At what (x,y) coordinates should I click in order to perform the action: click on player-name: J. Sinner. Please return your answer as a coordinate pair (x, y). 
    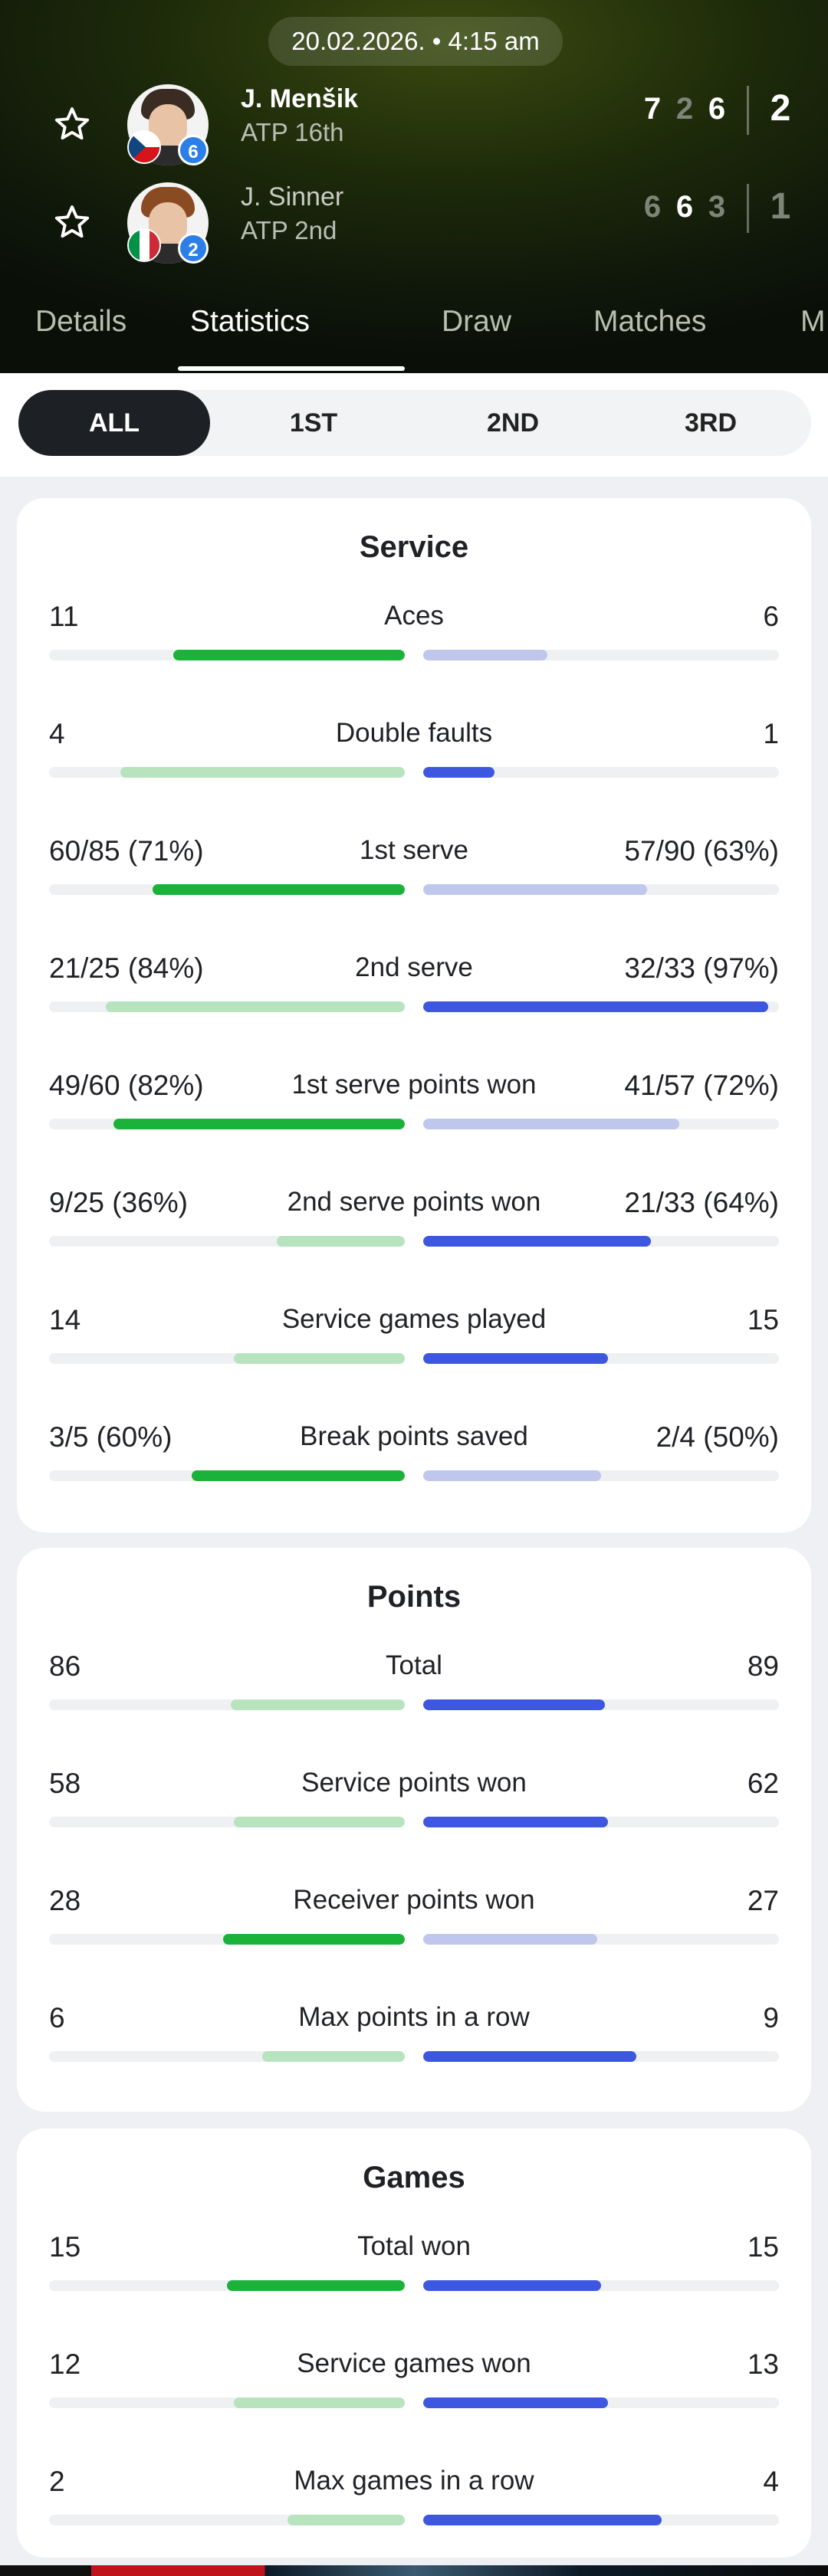
    Looking at the image, I should click on (293, 197).